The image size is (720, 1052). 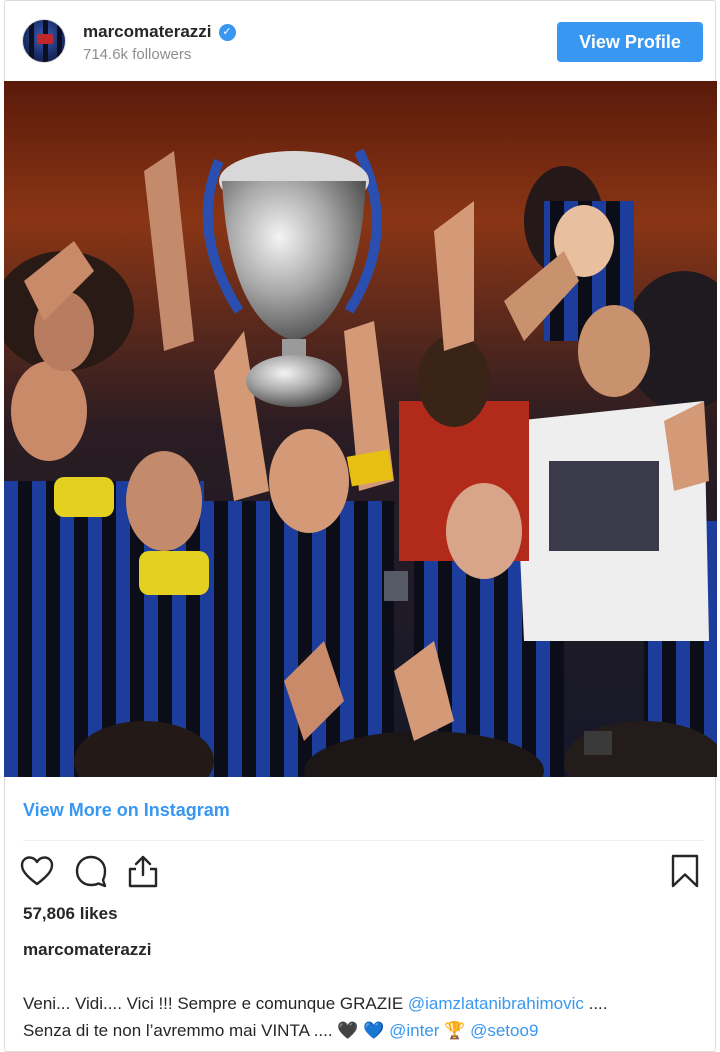 I want to click on avatar-detail, so click(x=45, y=39).